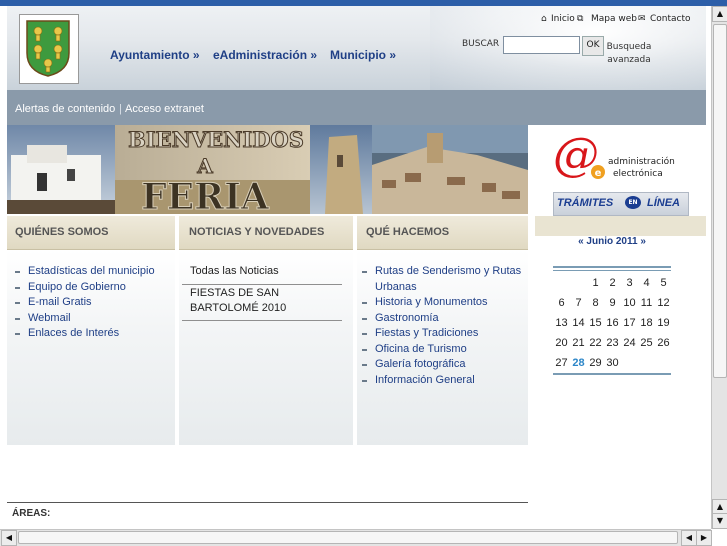 This screenshot has height=546, width=727. What do you see at coordinates (265, 55) in the screenshot?
I see `nav-eadministracion: eAdministración »` at bounding box center [265, 55].